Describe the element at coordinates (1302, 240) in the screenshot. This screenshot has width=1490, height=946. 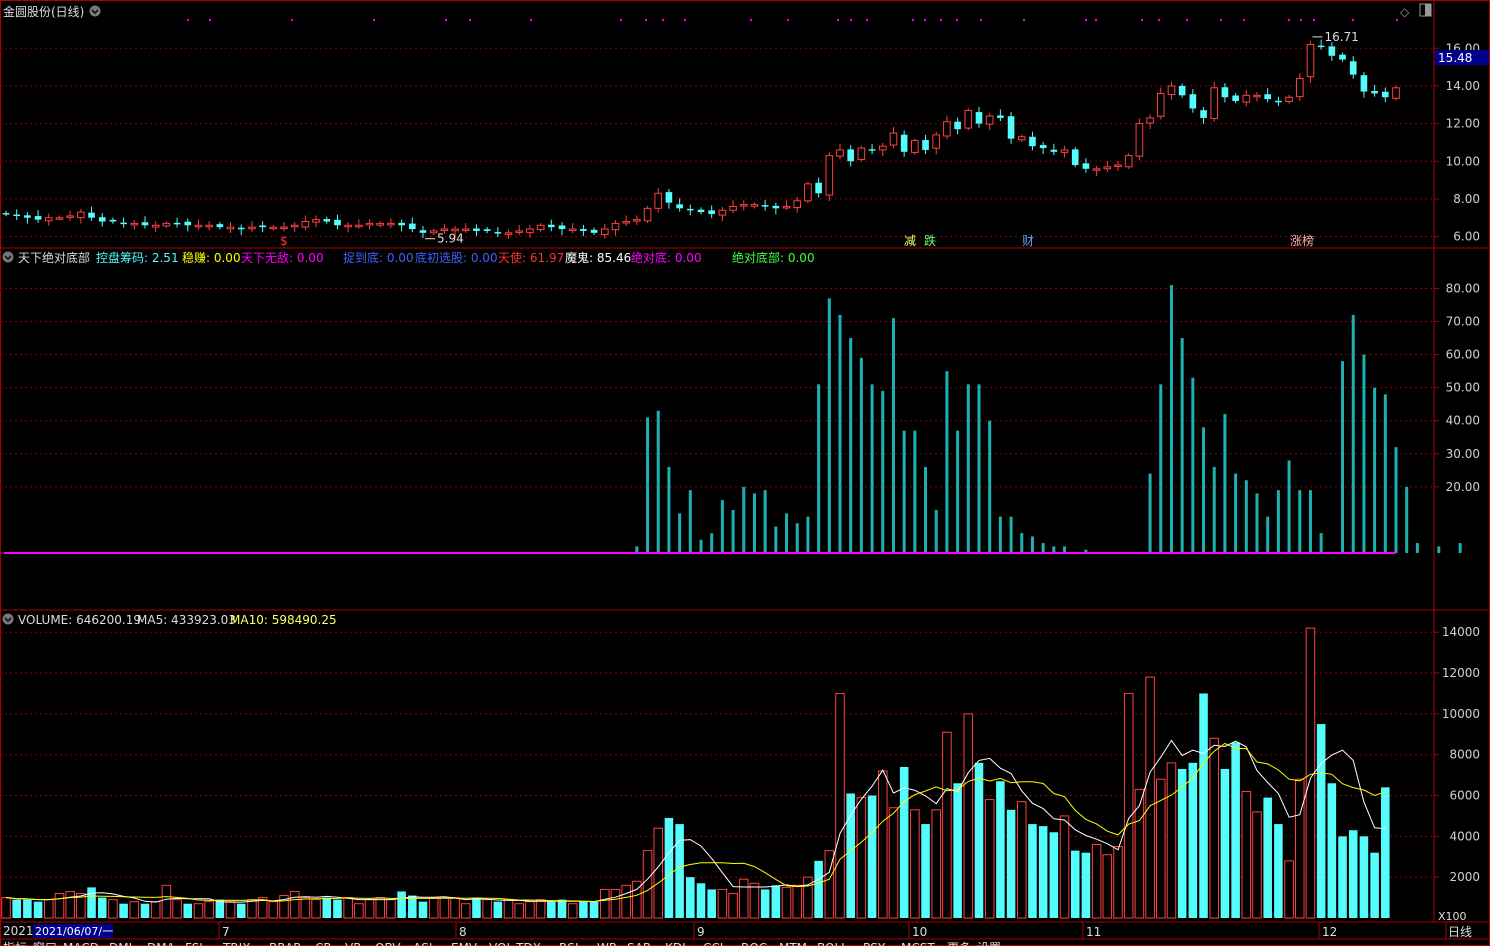
I see `event-marker: 涨榜` at that location.